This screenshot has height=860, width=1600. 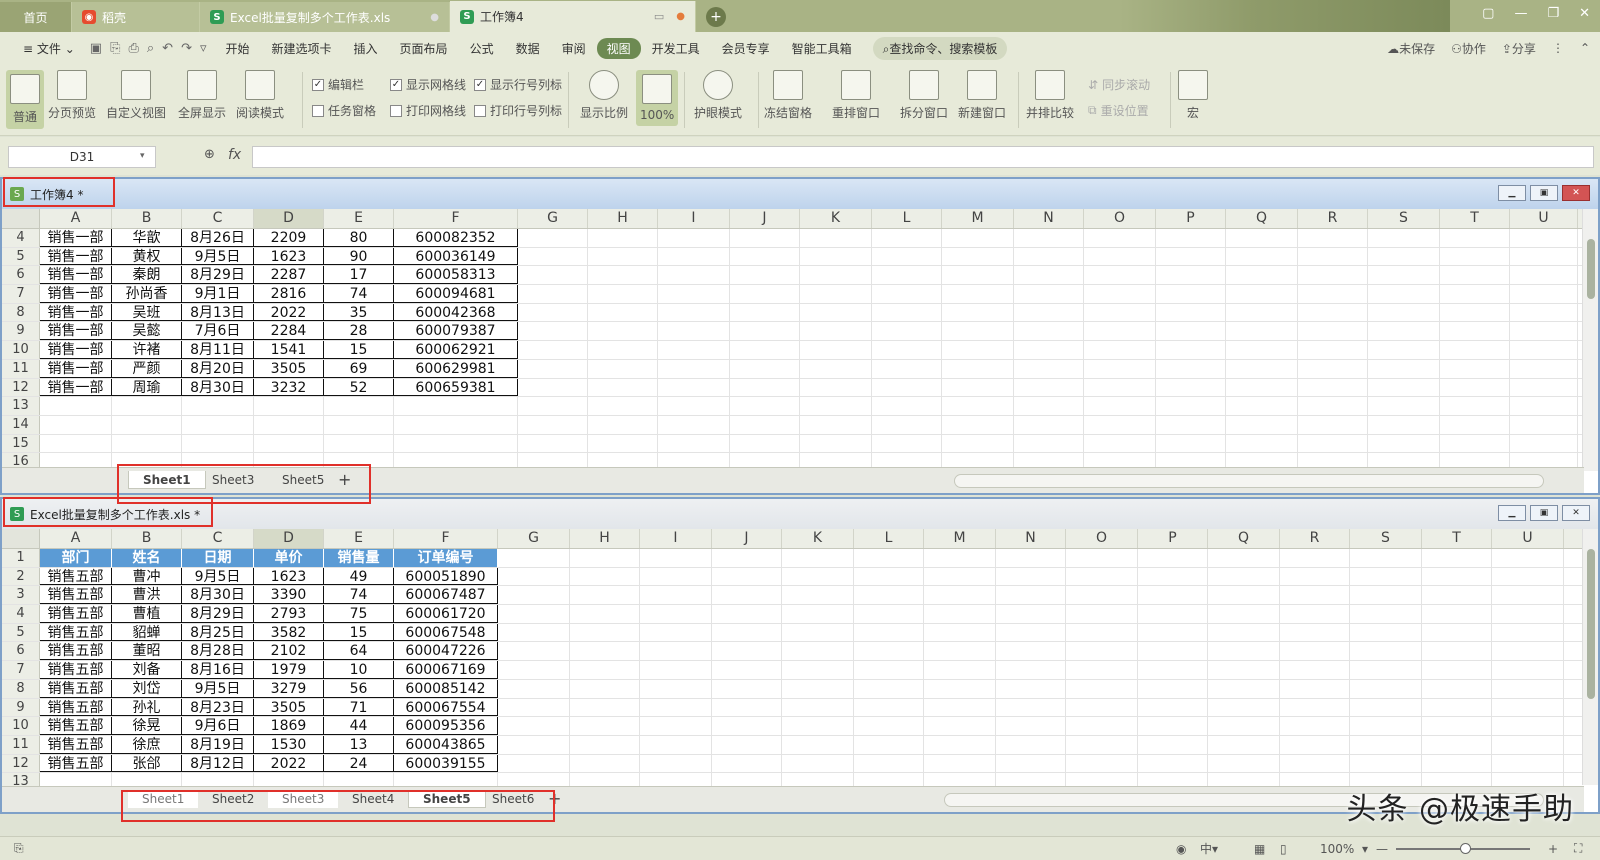 I want to click on cell: 董昭, so click(x=147, y=651).